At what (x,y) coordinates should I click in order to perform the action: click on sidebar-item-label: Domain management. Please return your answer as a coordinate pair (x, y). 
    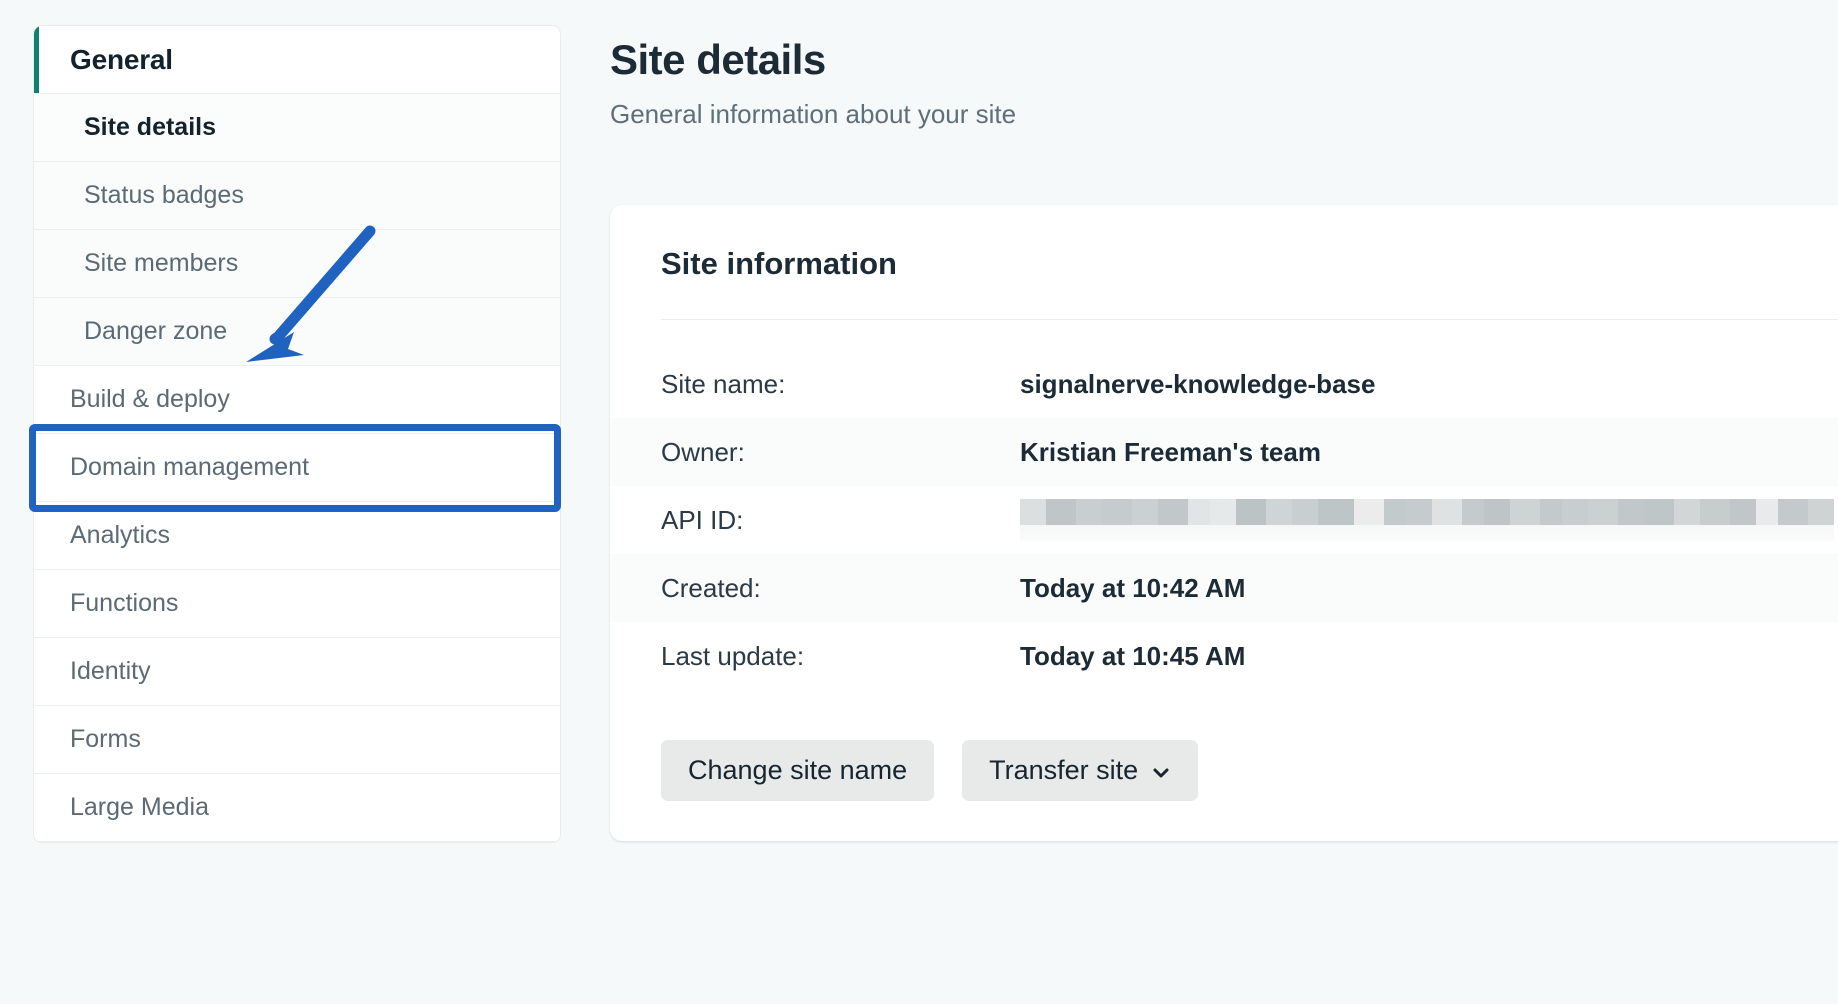
    Looking at the image, I should click on (190, 467).